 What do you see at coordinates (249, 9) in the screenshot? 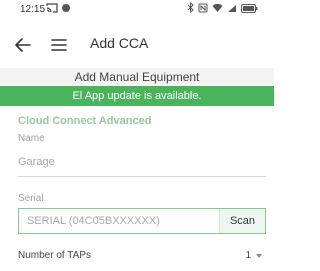
I see `battery-icon` at bounding box center [249, 9].